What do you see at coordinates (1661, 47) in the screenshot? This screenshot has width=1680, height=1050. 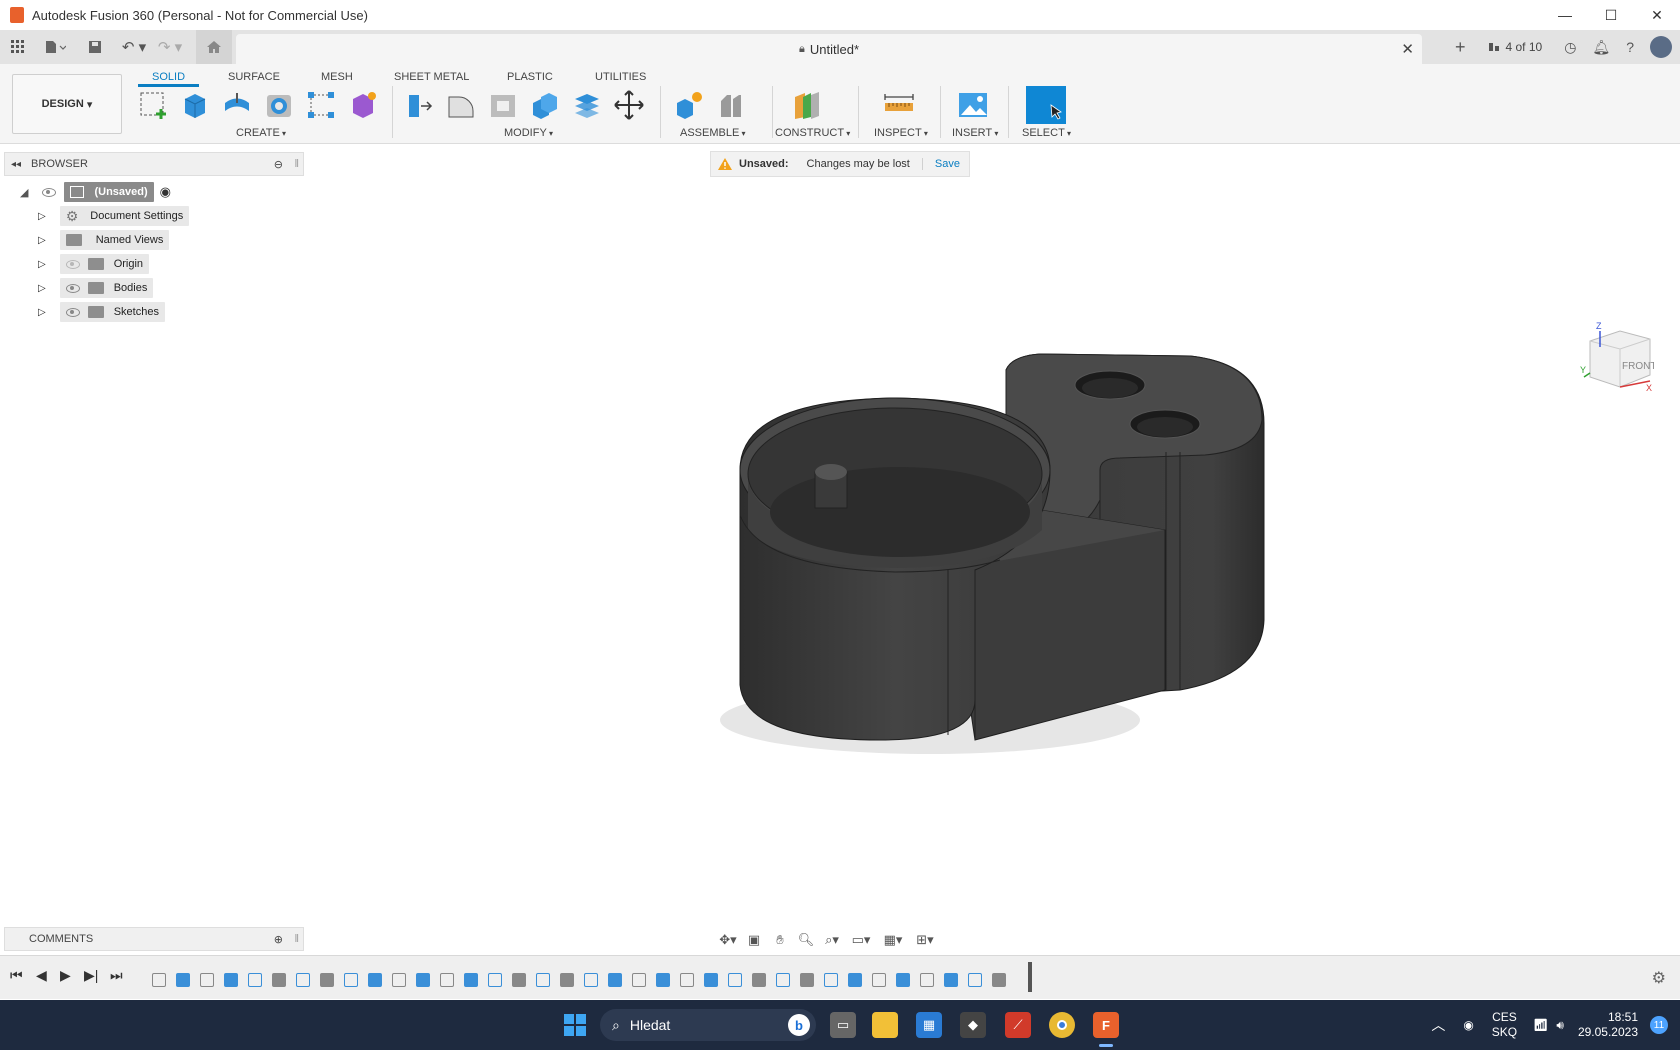 I see `avatar` at bounding box center [1661, 47].